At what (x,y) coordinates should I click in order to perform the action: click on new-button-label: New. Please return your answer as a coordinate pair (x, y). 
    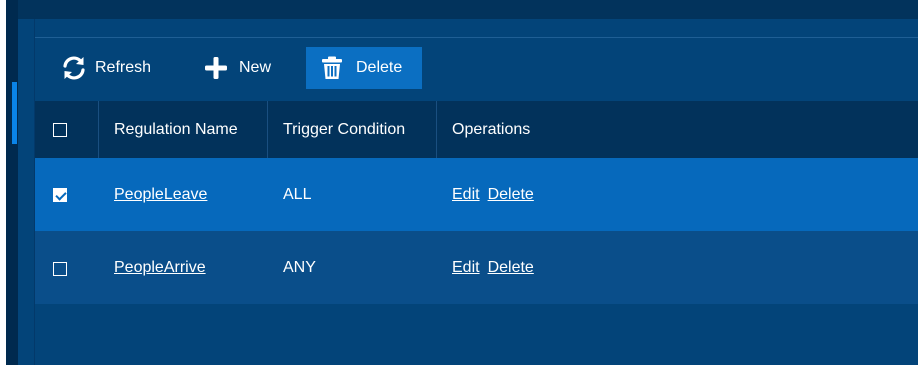
    Looking at the image, I should click on (255, 67).